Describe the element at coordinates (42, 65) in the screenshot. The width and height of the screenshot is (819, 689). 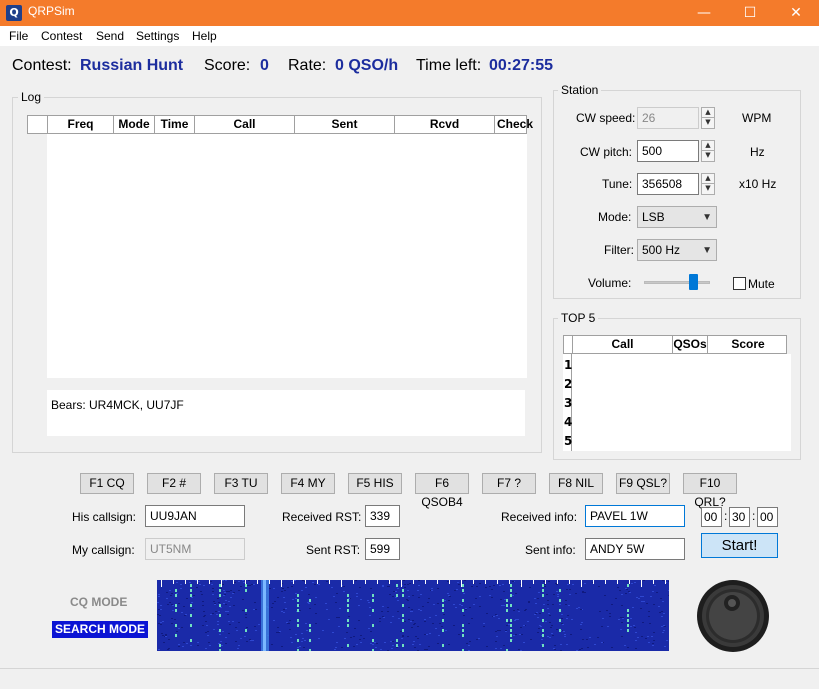
I see `contest-label: Contest:` at that location.